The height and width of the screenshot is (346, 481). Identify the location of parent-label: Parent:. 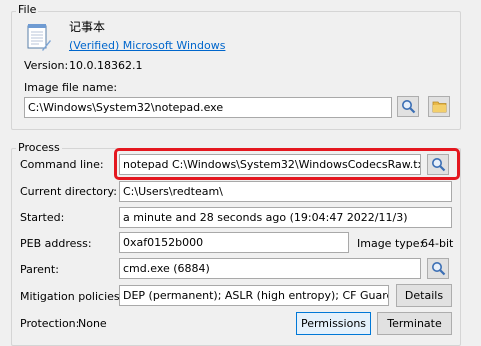
(39, 269).